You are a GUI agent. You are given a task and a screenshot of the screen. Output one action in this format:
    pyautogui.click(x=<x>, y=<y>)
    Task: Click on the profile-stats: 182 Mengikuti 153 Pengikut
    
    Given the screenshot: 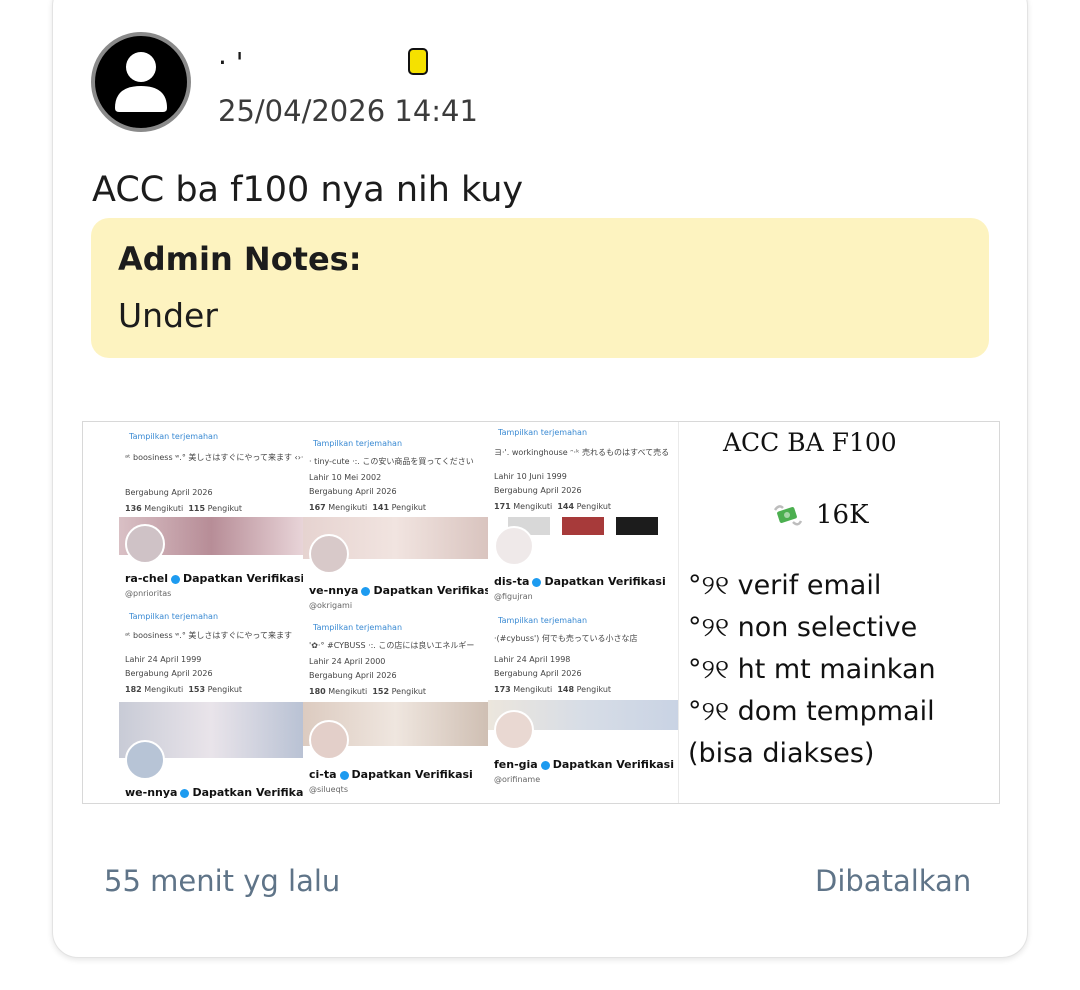 What is the action you would take?
    pyautogui.click(x=184, y=689)
    